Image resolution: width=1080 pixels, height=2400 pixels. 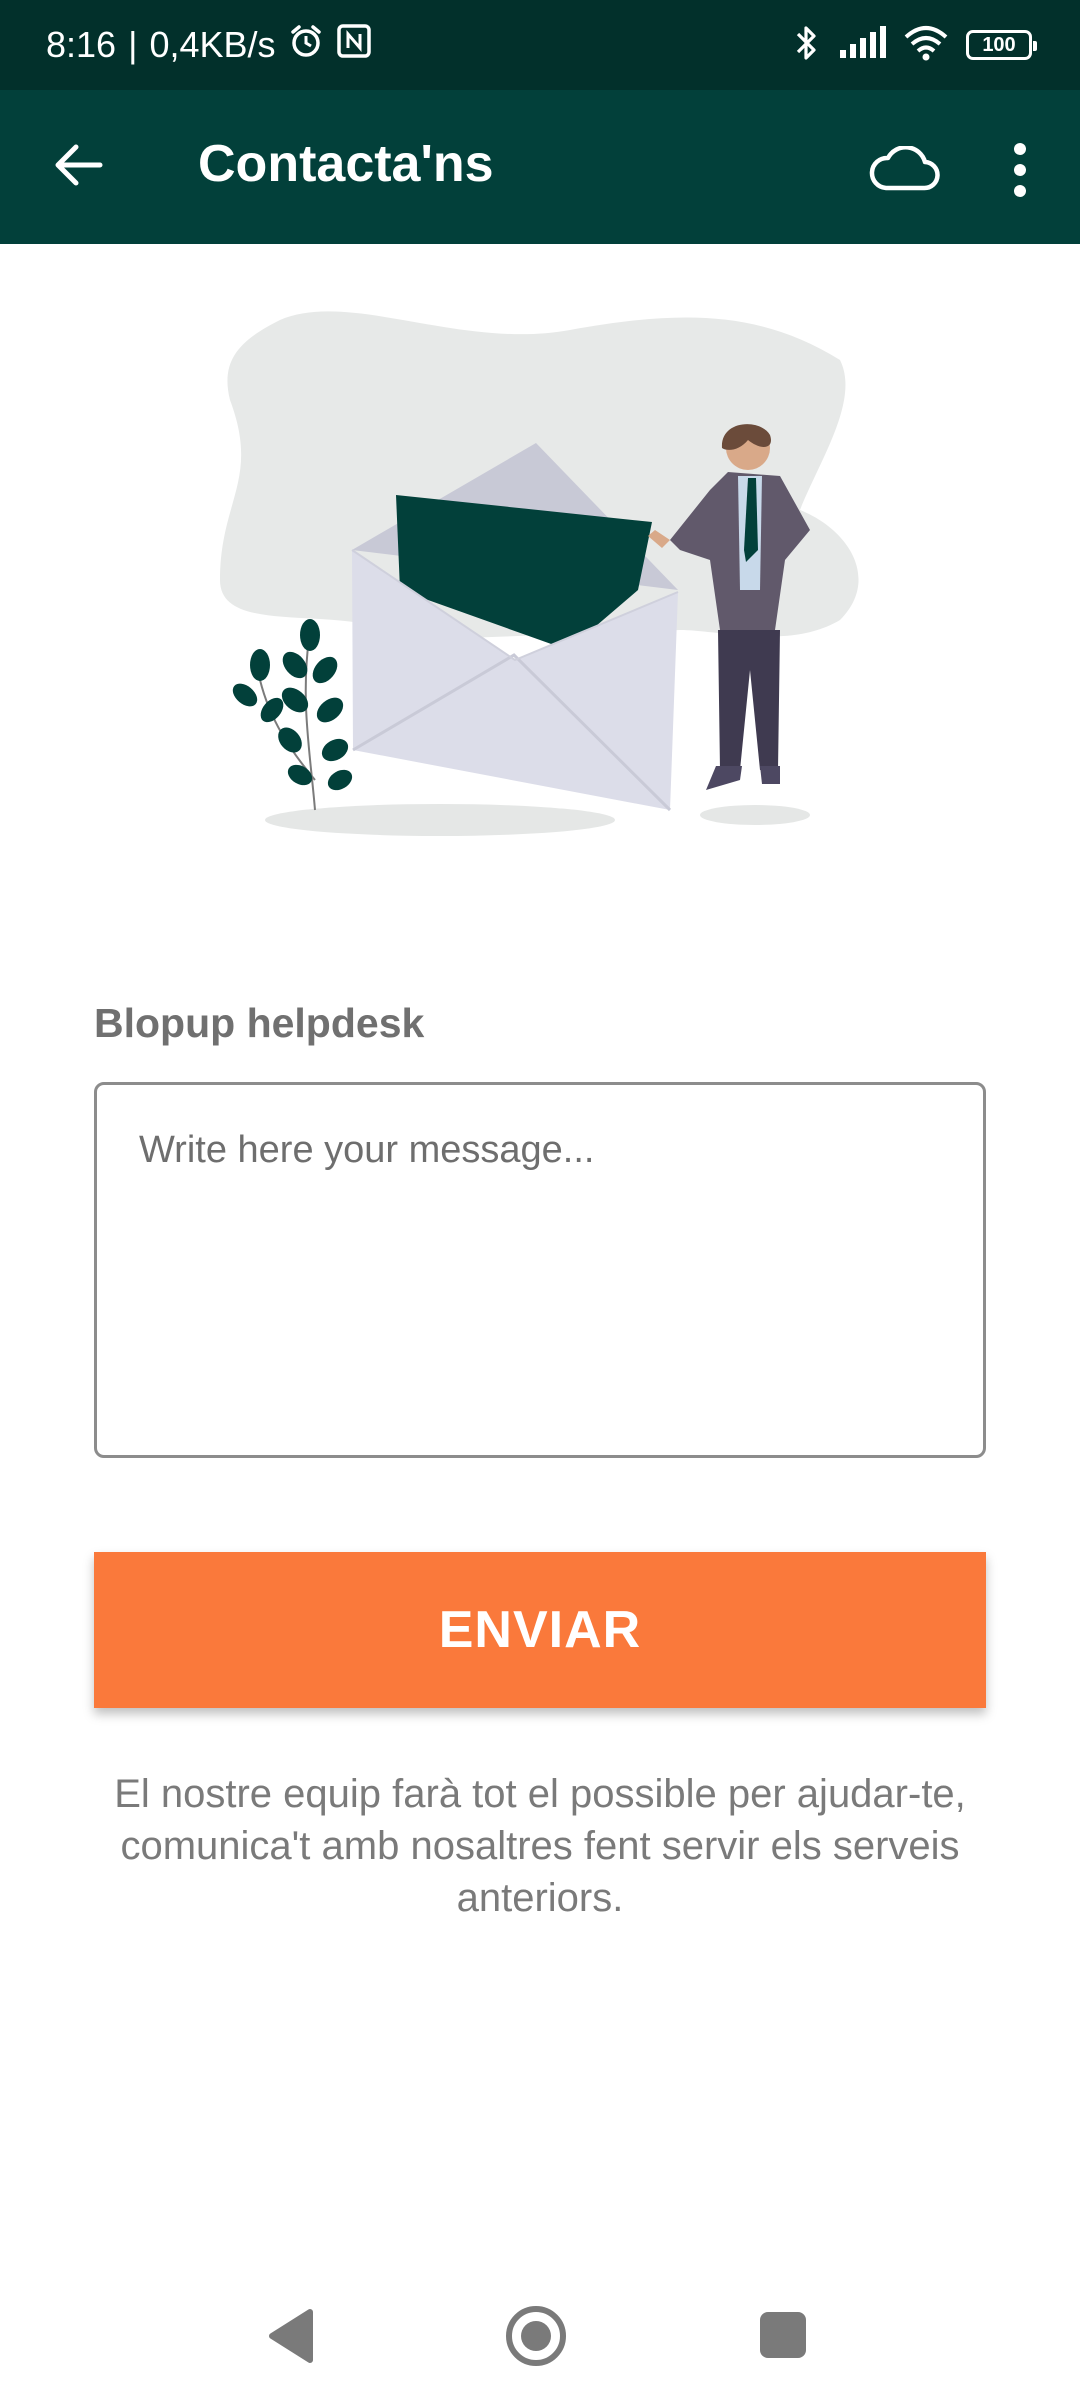 I want to click on battery-icon: 100, so click(x=1001, y=45).